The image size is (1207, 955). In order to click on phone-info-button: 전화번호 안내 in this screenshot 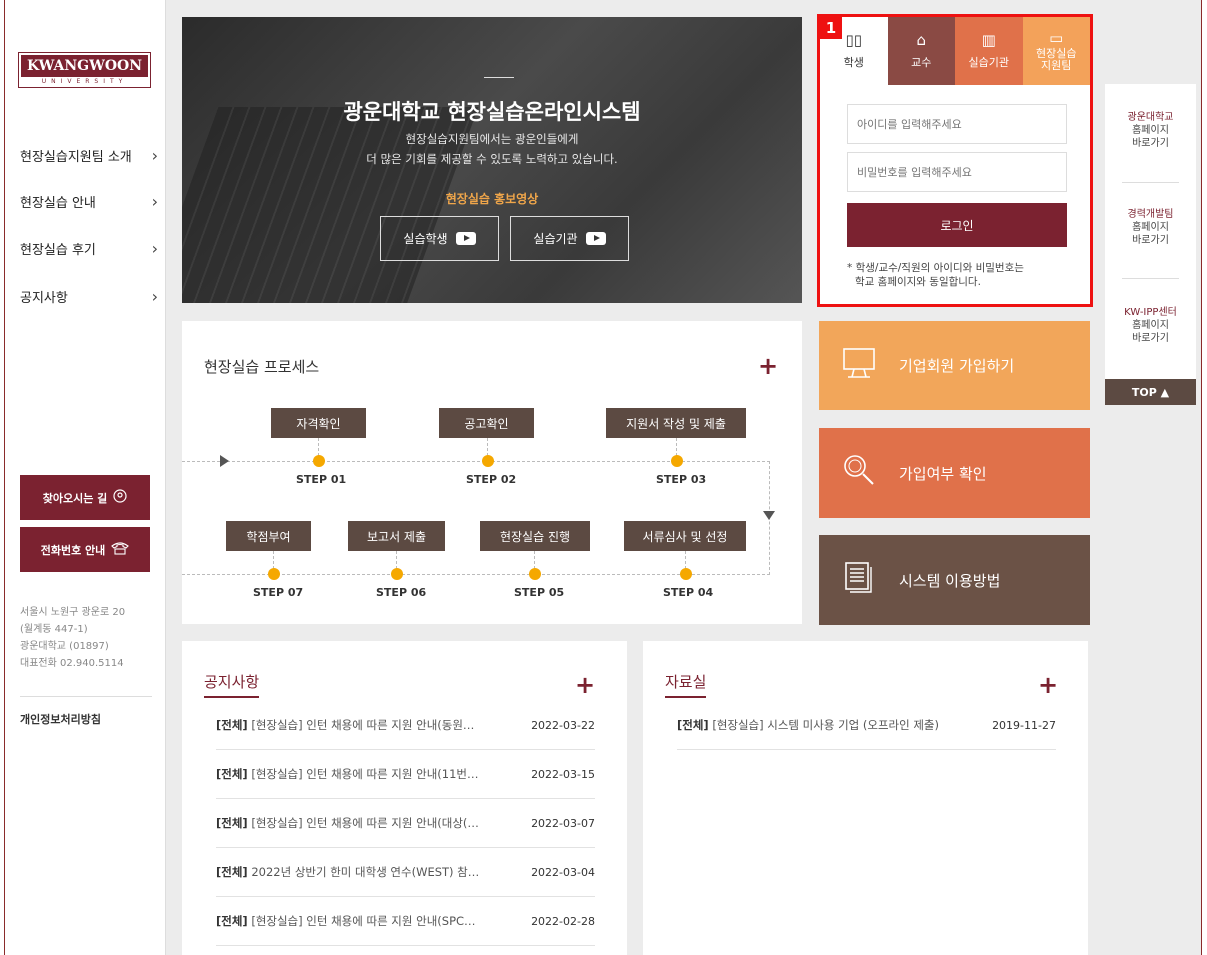, I will do `click(85, 549)`.